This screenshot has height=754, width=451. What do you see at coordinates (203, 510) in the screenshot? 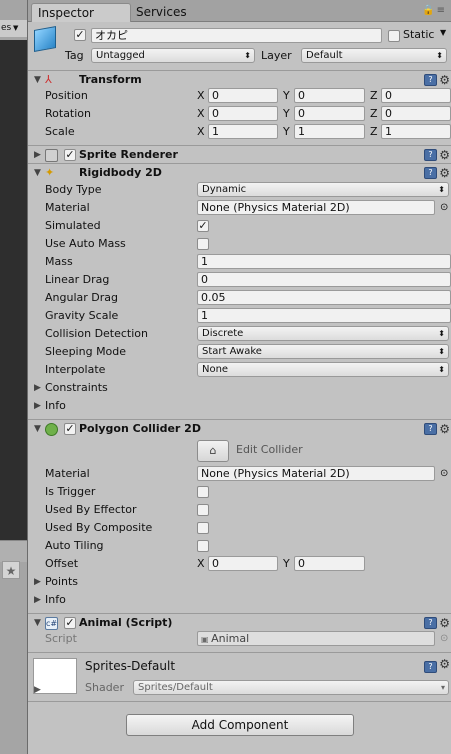
I see `used-by-effector-checkbox` at bounding box center [203, 510].